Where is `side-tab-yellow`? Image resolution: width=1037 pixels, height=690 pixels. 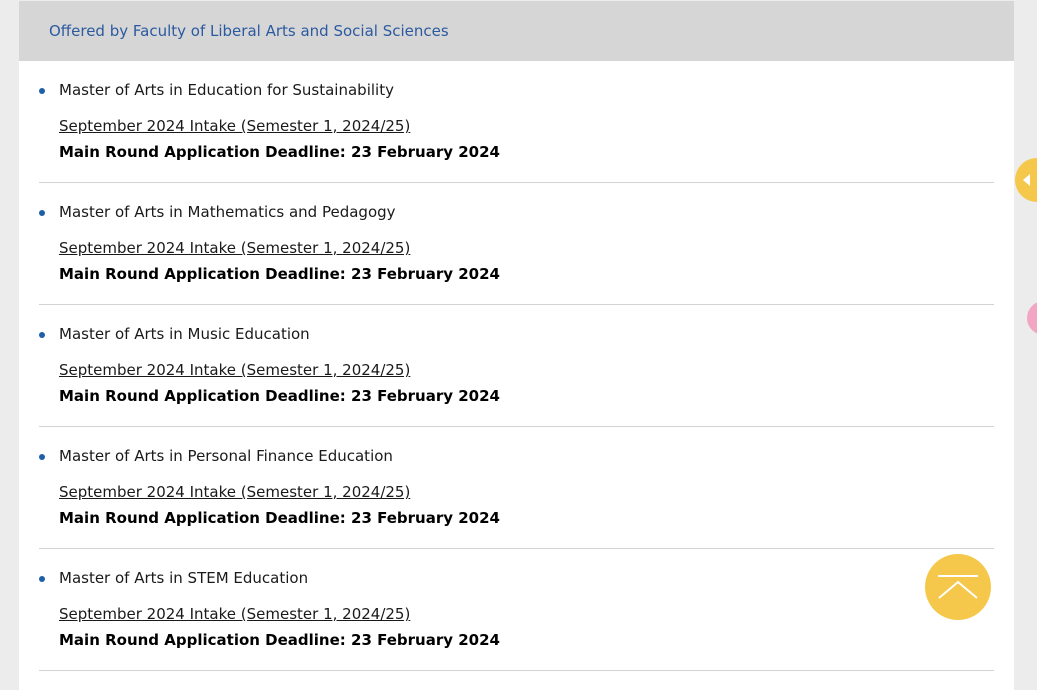
side-tab-yellow is located at coordinates (1026, 180).